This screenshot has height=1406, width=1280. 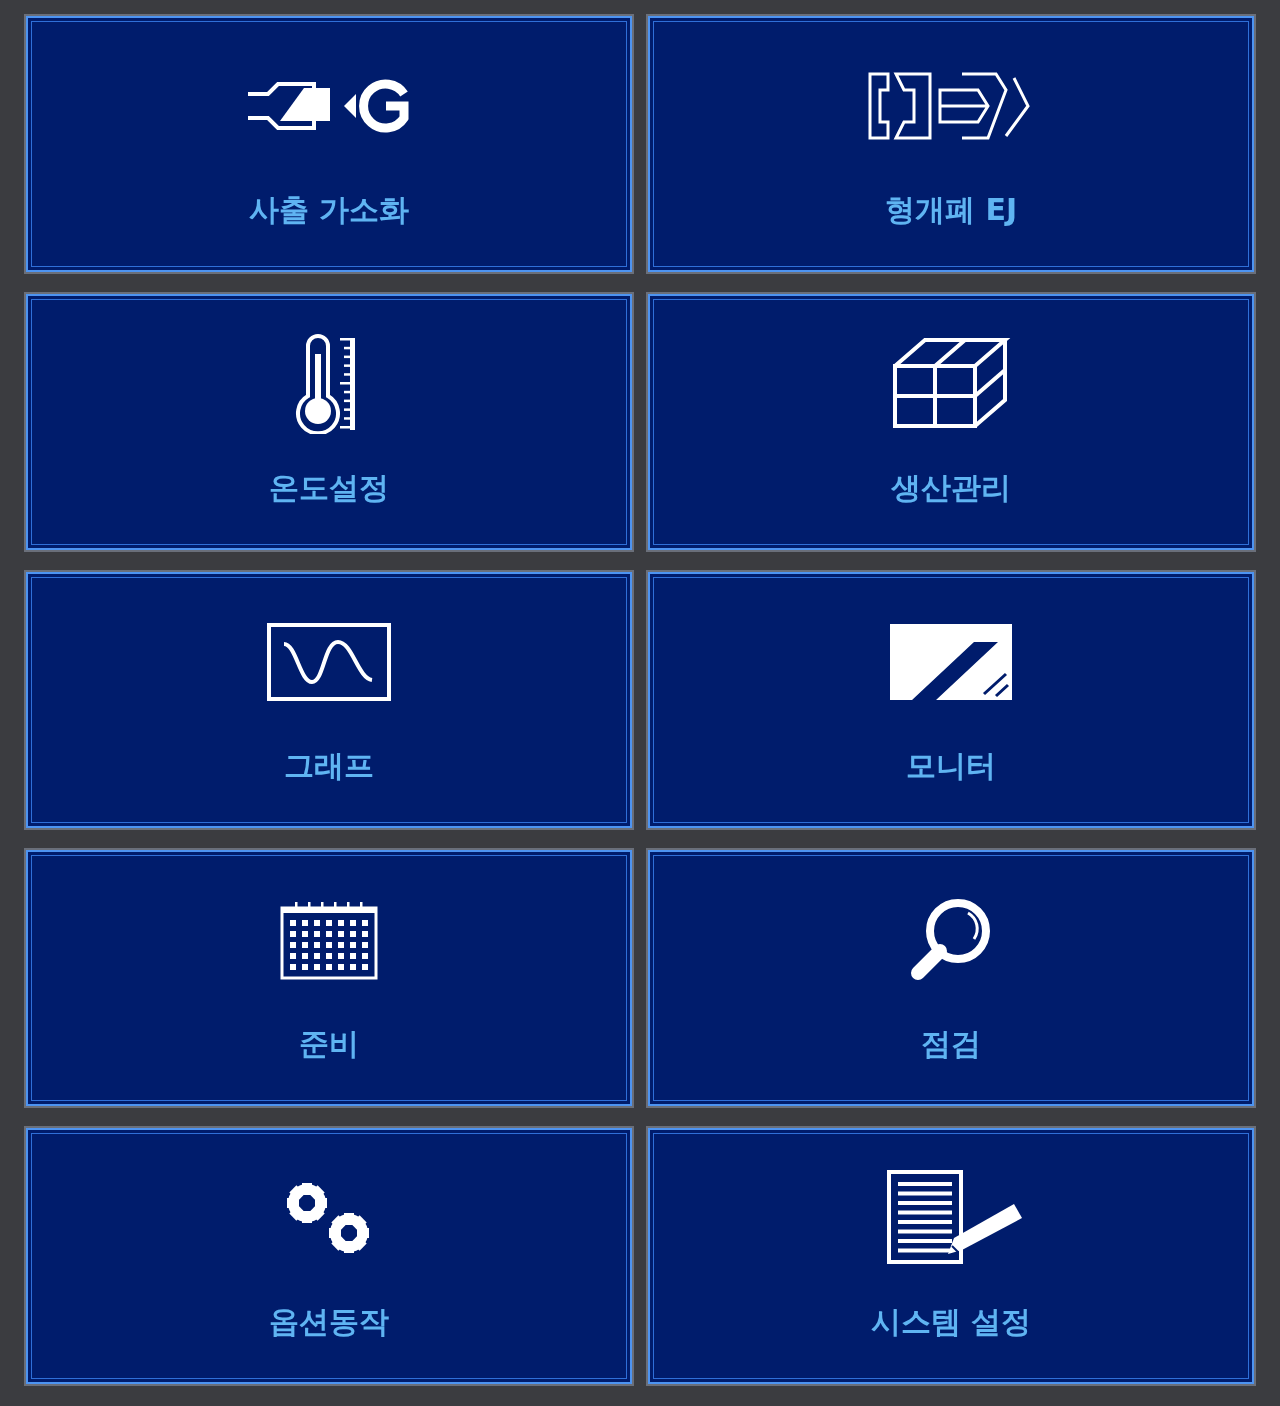 I want to click on menu-tile: 점검, so click(x=951, y=978).